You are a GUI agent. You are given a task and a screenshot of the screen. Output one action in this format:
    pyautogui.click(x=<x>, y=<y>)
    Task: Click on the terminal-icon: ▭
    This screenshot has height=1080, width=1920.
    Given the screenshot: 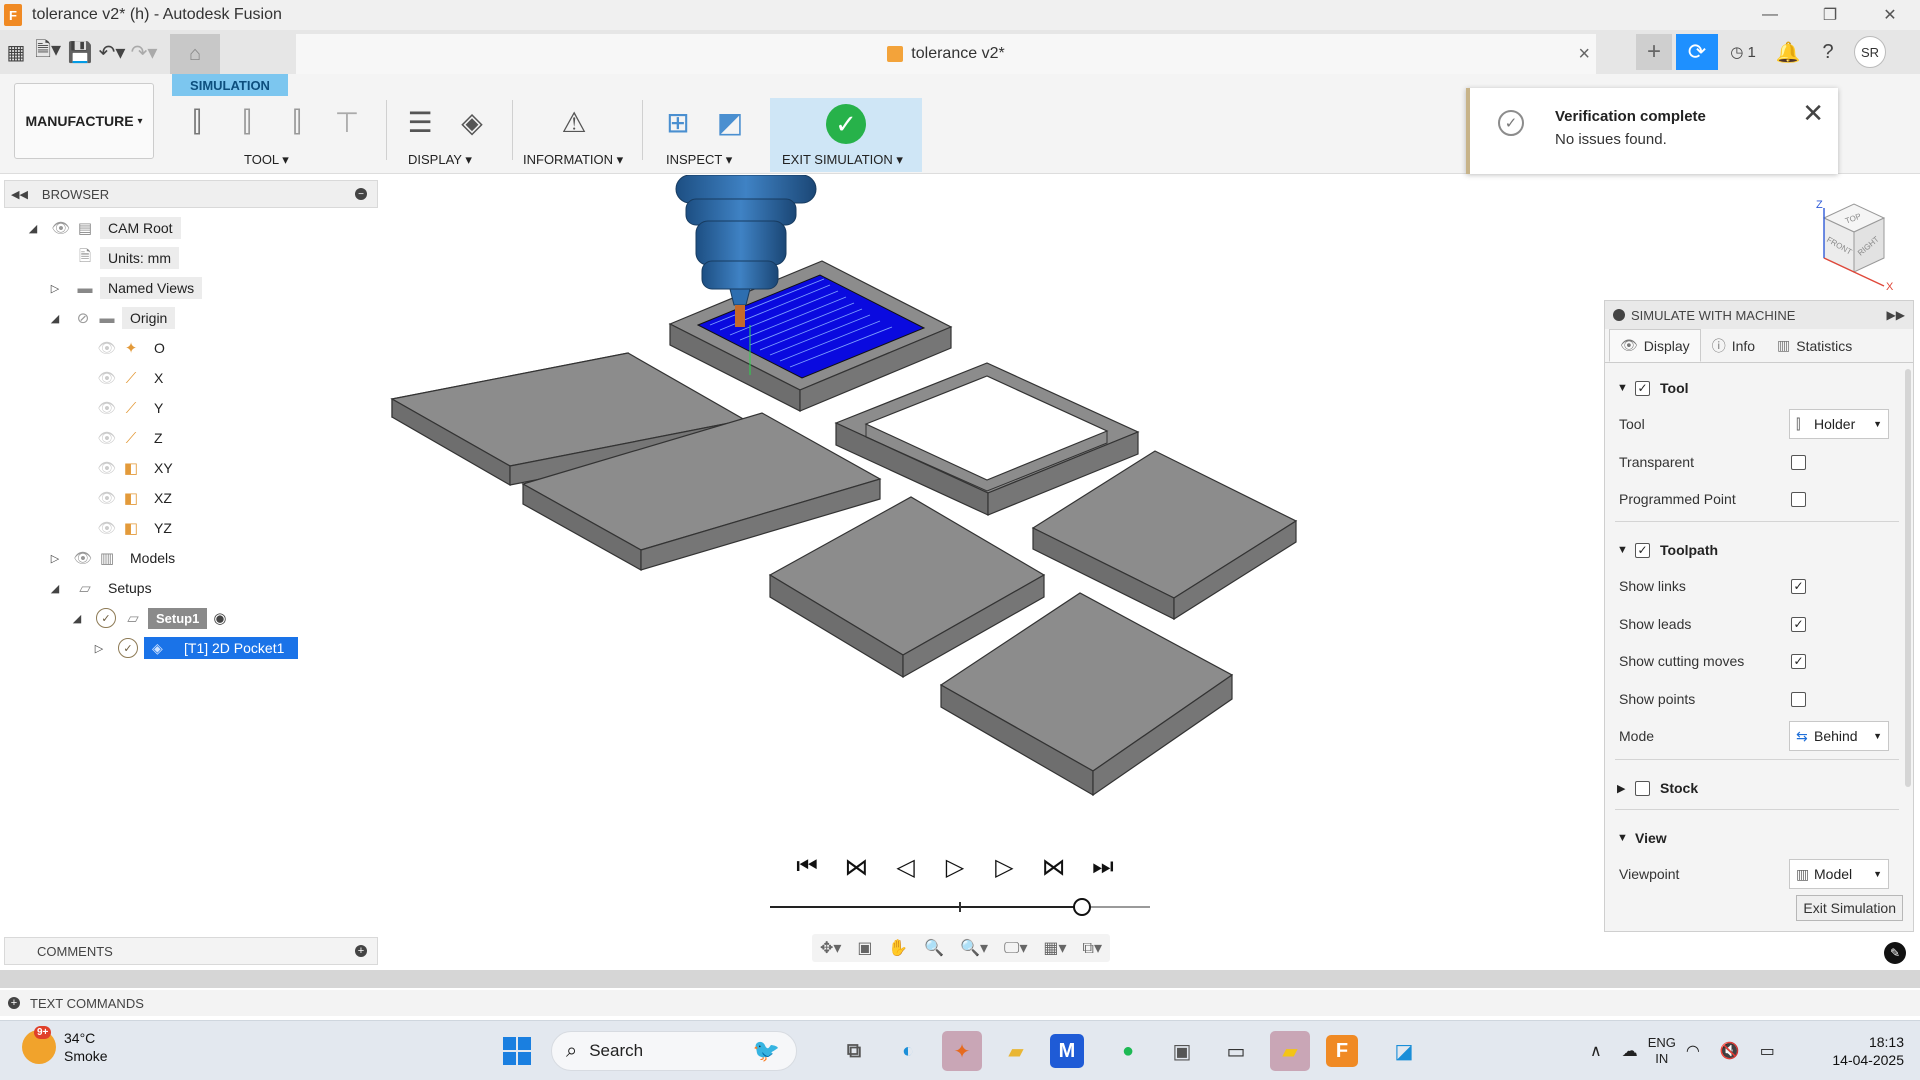 What is the action you would take?
    pyautogui.click(x=1236, y=1051)
    